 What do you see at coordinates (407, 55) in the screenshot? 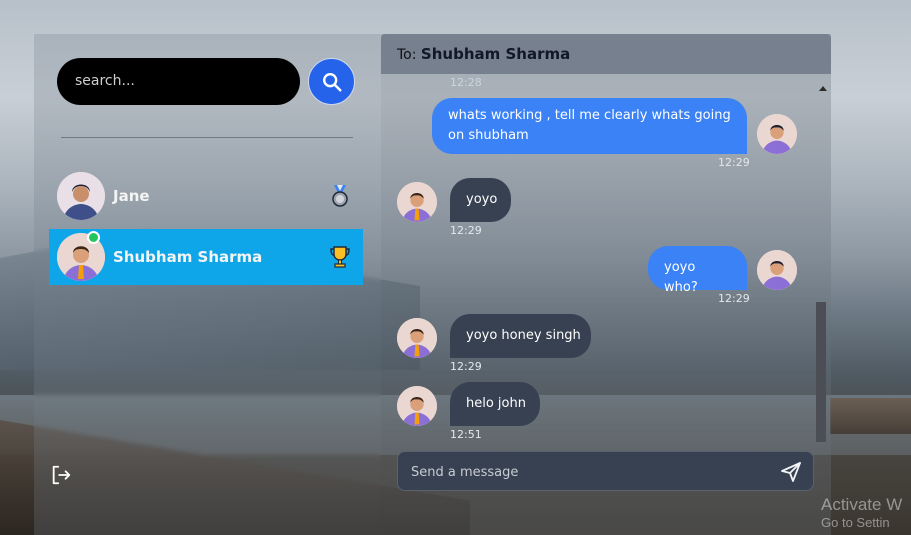
I see `recipient-label: To:` at bounding box center [407, 55].